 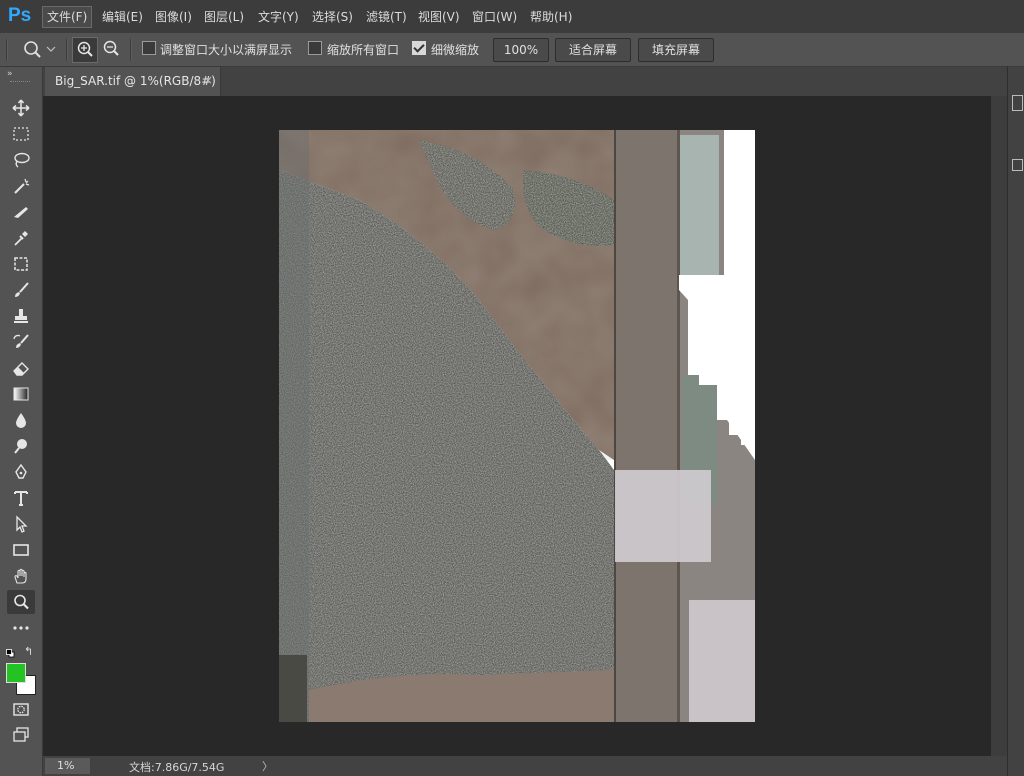 I want to click on close-icon: ×, so click(x=208, y=80).